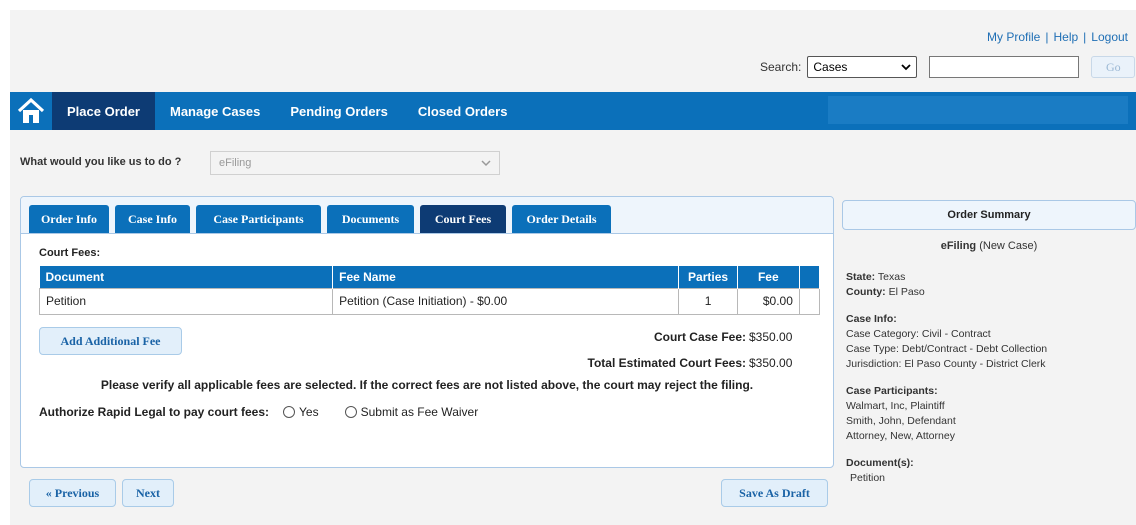 Image resolution: width=1136 pixels, height=525 pixels. Describe the element at coordinates (1109, 37) in the screenshot. I see `logout-link: Logout` at that location.